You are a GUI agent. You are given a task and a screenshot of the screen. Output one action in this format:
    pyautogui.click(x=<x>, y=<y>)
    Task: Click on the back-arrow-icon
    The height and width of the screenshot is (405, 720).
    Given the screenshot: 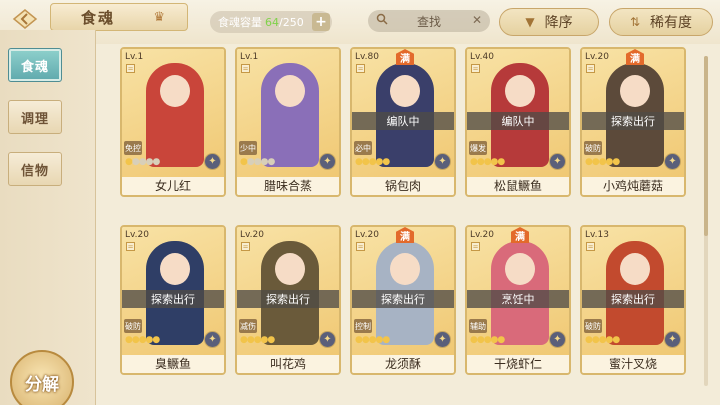 What is the action you would take?
    pyautogui.click(x=25, y=19)
    